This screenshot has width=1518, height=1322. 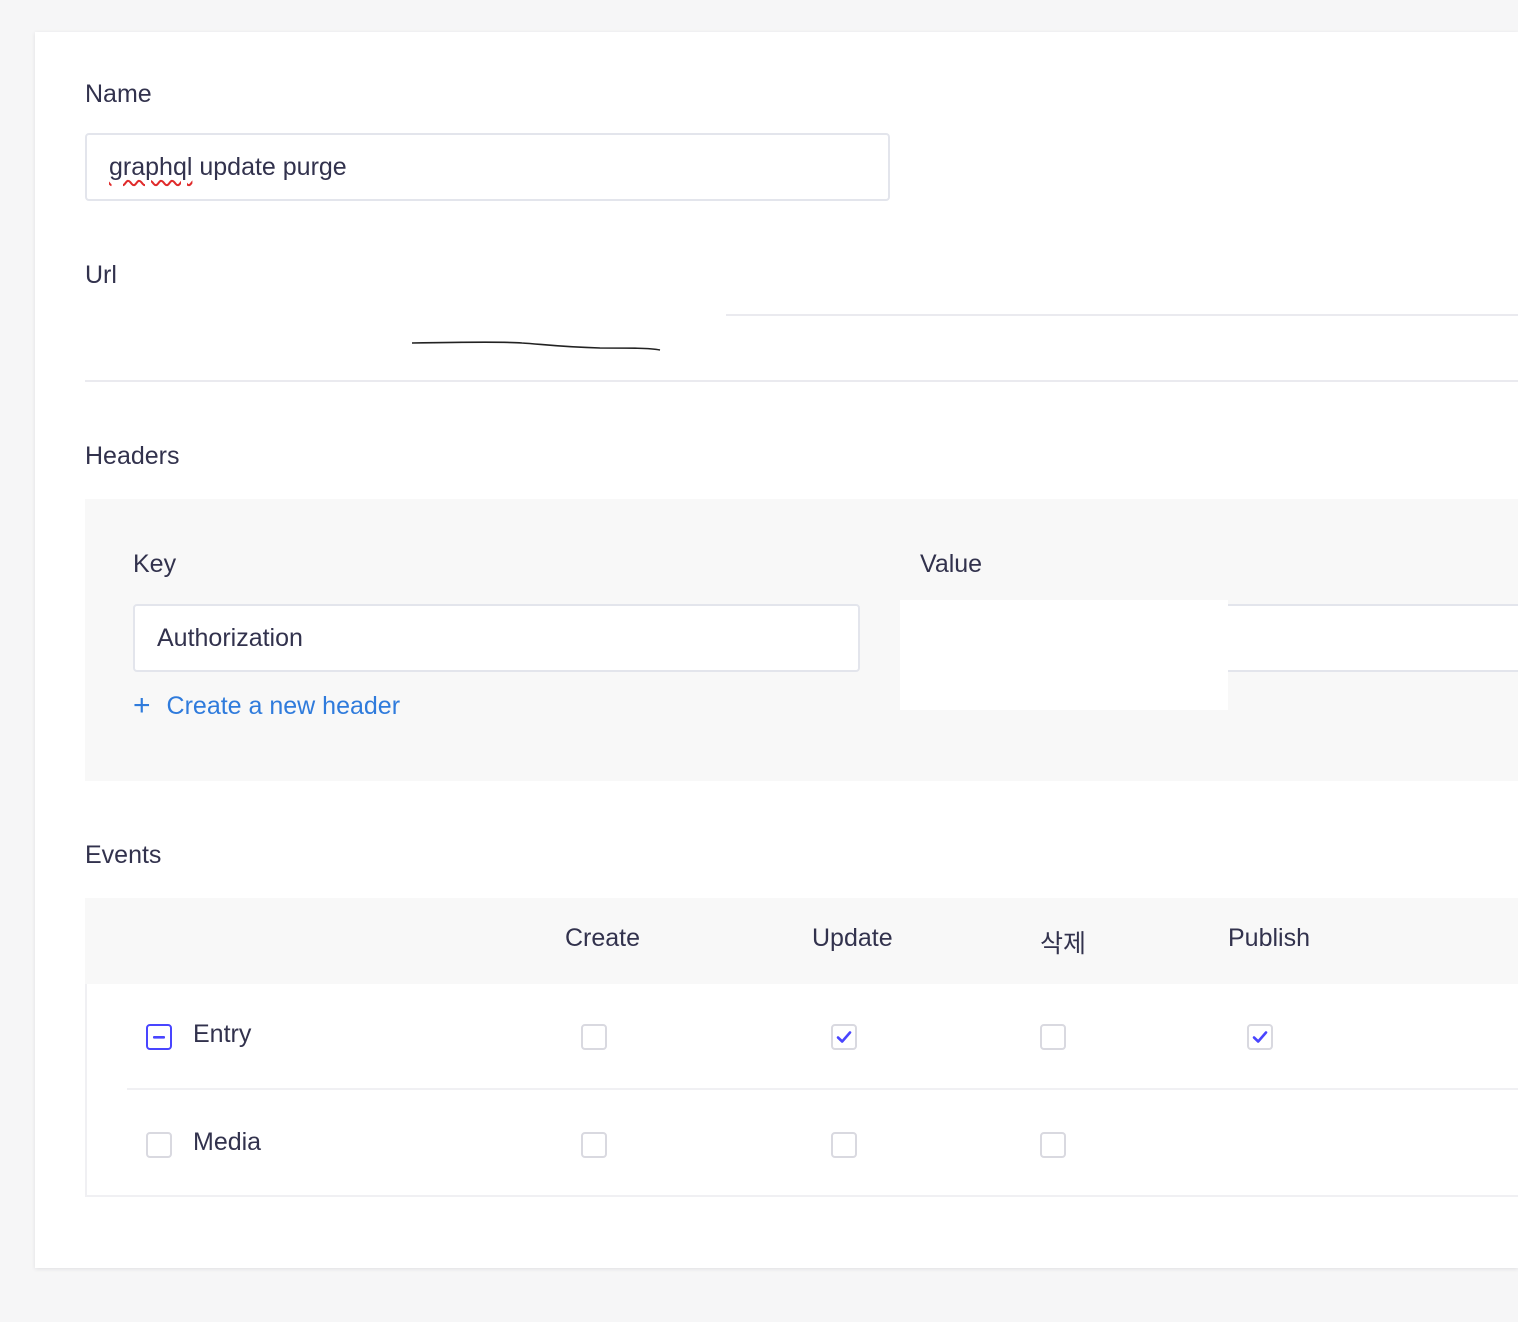 I want to click on url-label: Url, so click(x=101, y=275).